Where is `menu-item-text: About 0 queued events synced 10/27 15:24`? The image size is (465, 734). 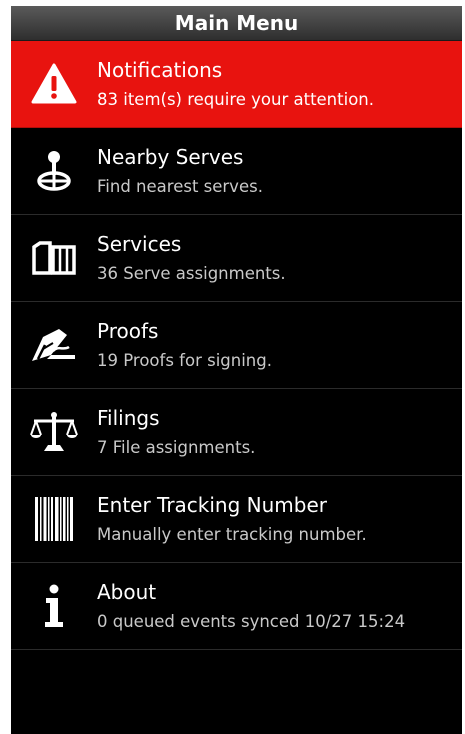 menu-item-text: About 0 queued events synced 10/27 15:24 is located at coordinates (251, 606).